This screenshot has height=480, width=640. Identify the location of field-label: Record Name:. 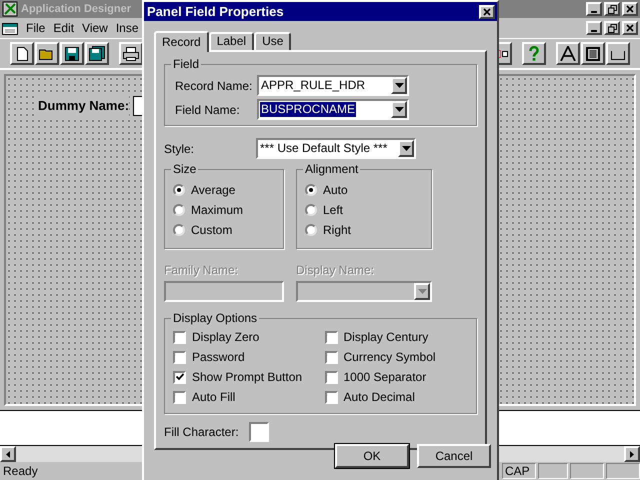
(214, 86).